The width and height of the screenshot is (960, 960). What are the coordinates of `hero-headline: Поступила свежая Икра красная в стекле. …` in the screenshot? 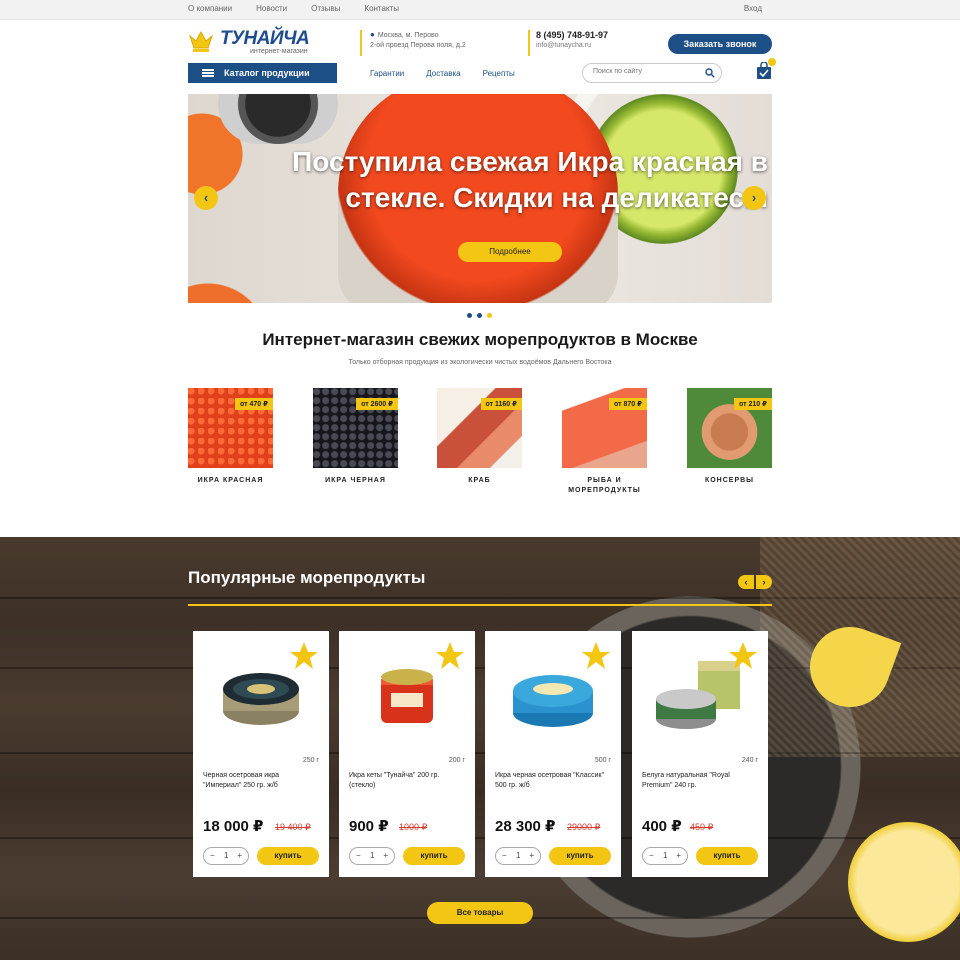 It's located at (530, 179).